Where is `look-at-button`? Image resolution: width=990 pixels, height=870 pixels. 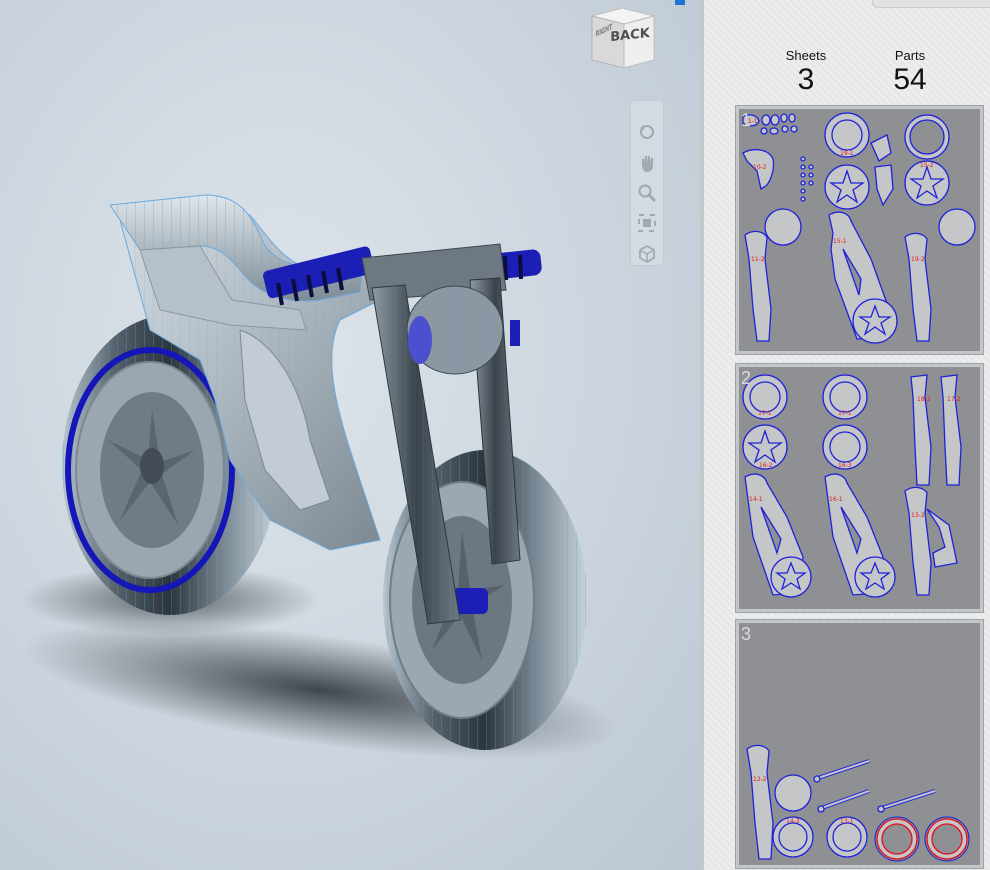
look-at-button is located at coordinates (647, 254).